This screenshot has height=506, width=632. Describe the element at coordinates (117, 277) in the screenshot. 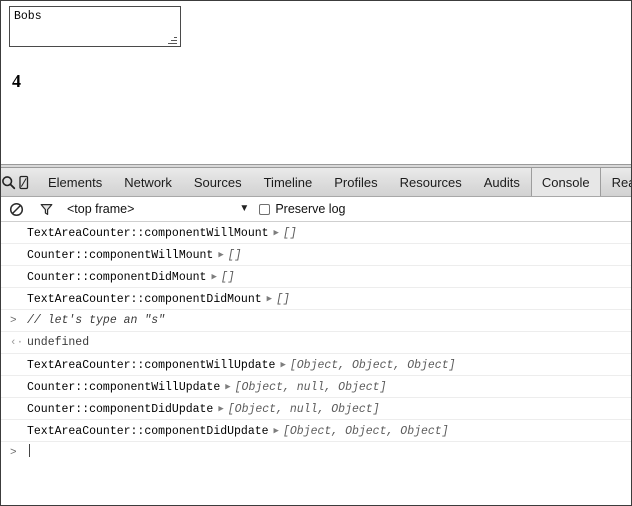

I see `console-message-text: Counter::componentDidMount` at that location.